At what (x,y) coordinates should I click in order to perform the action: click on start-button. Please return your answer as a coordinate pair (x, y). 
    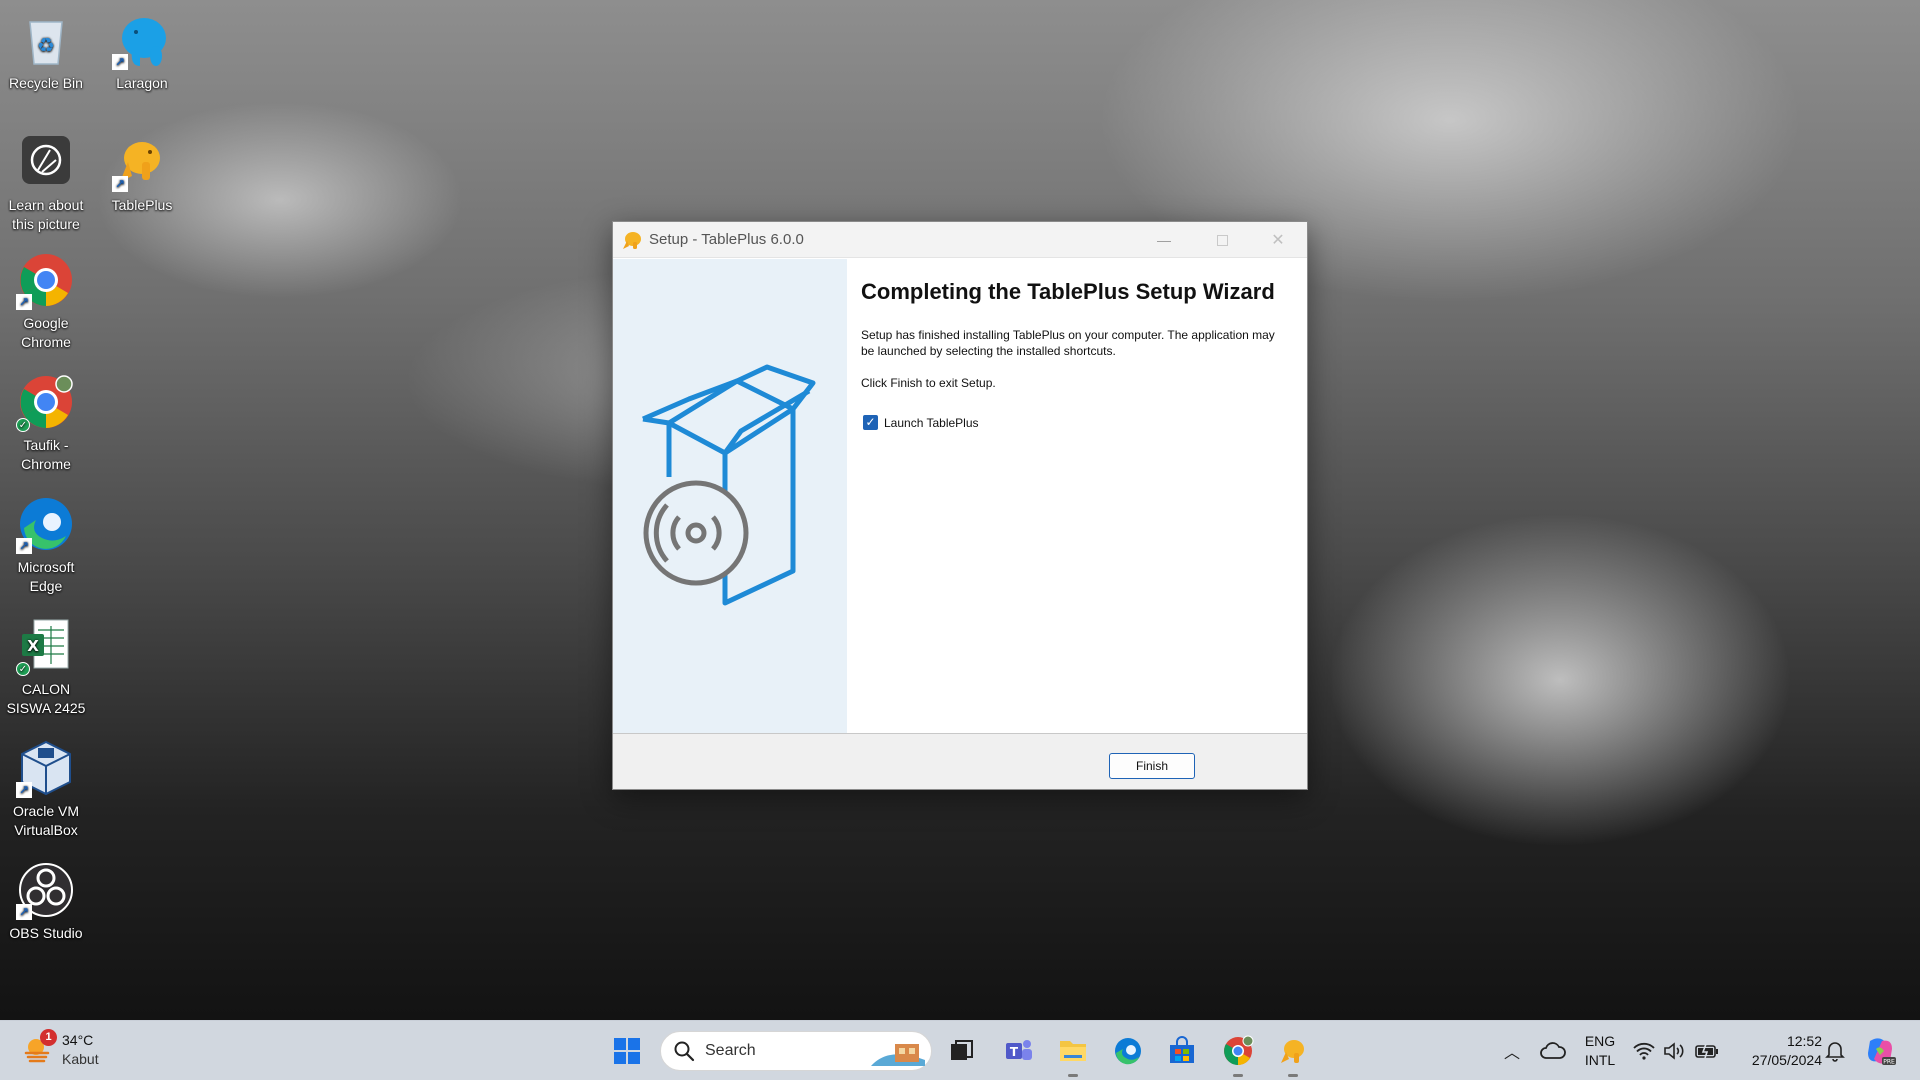
    Looking at the image, I should click on (627, 1051).